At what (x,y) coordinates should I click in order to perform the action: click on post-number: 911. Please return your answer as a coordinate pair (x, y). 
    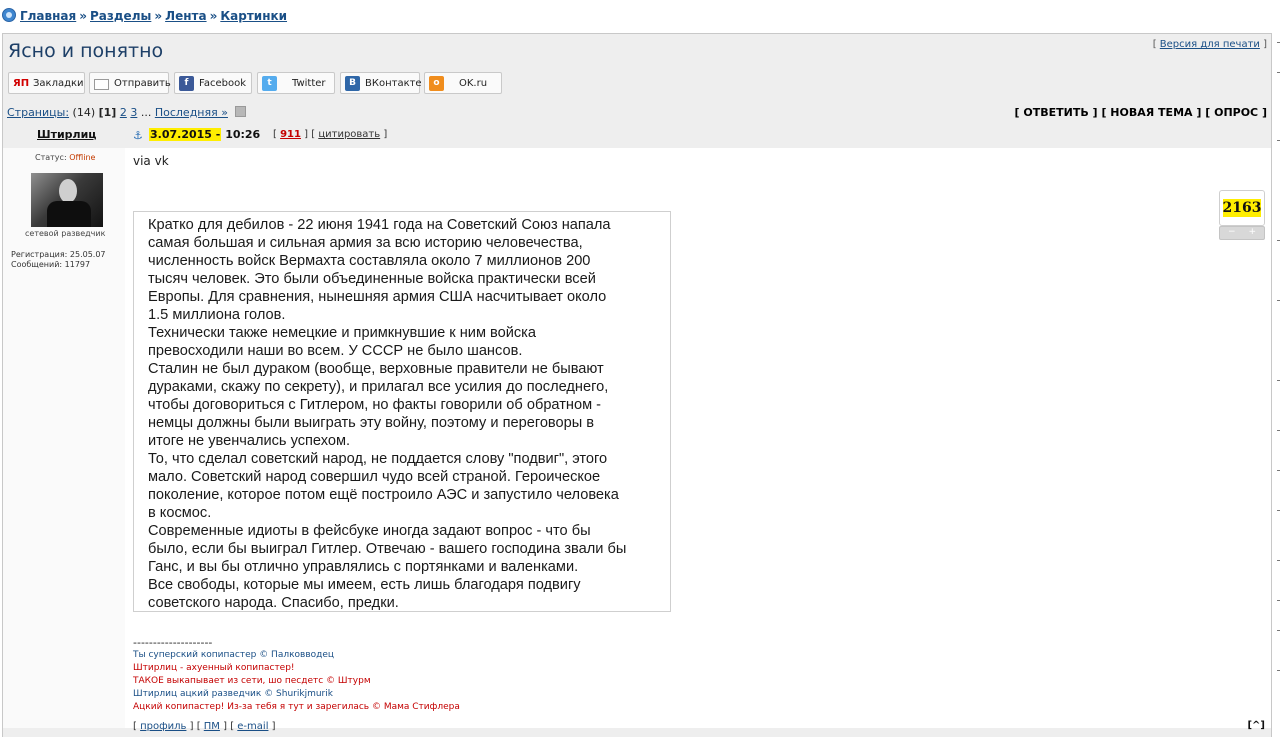
    Looking at the image, I should click on (290, 134).